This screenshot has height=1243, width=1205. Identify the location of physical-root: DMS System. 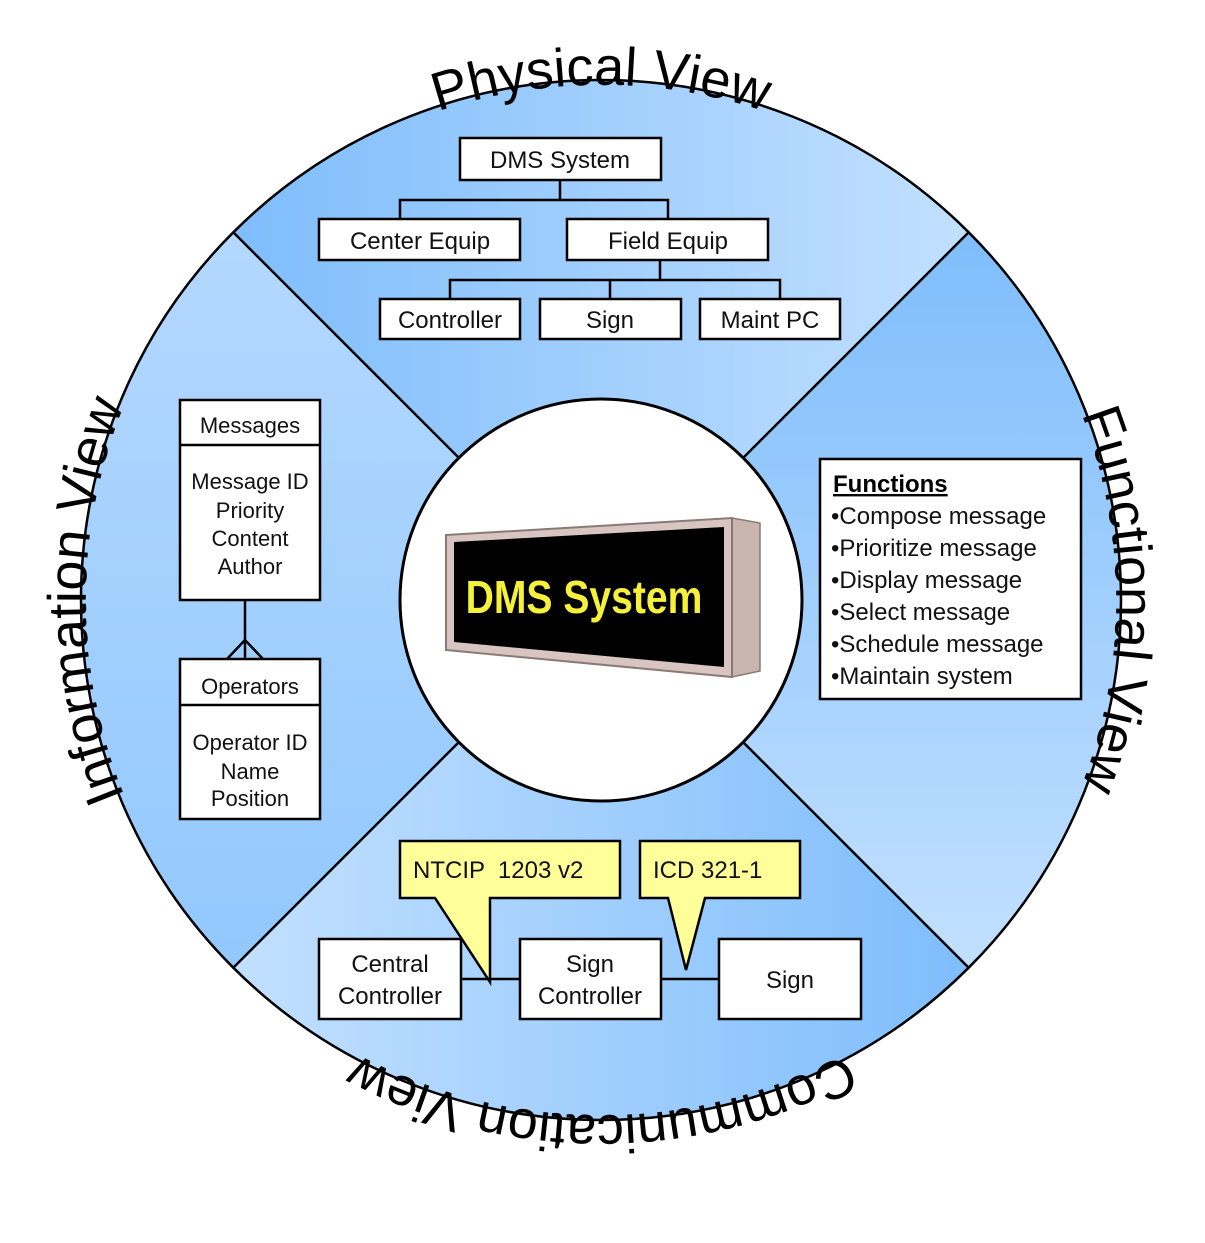
(560, 160).